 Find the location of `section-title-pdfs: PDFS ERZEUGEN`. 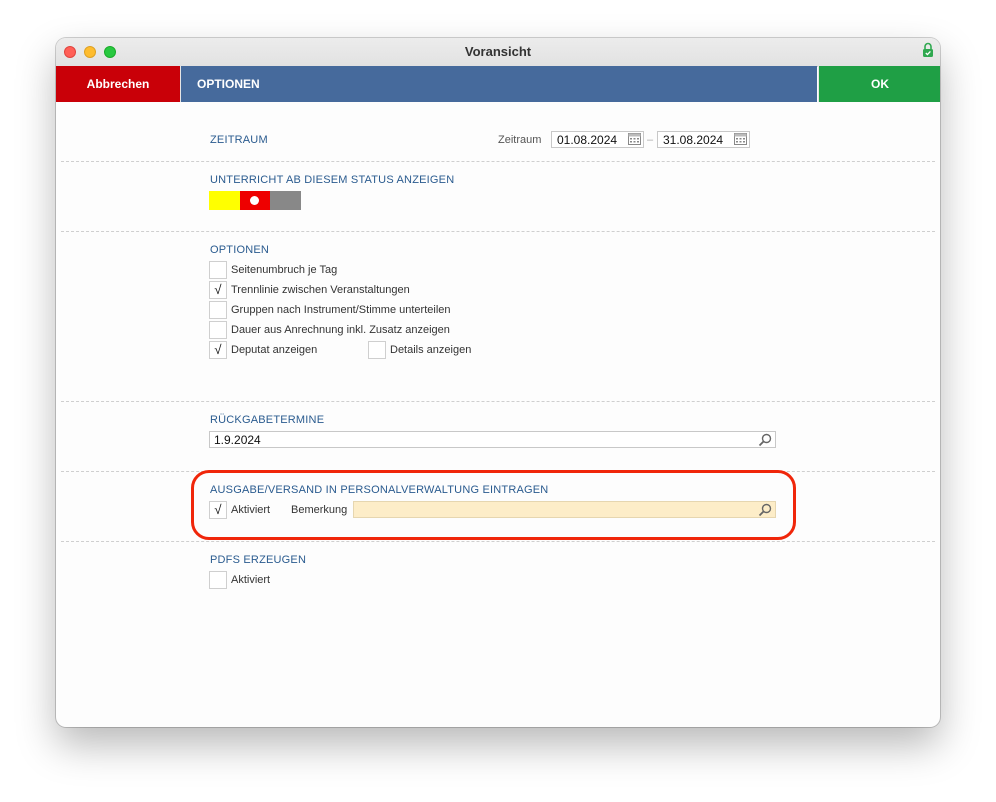

section-title-pdfs: PDFS ERZEUGEN is located at coordinates (258, 560).